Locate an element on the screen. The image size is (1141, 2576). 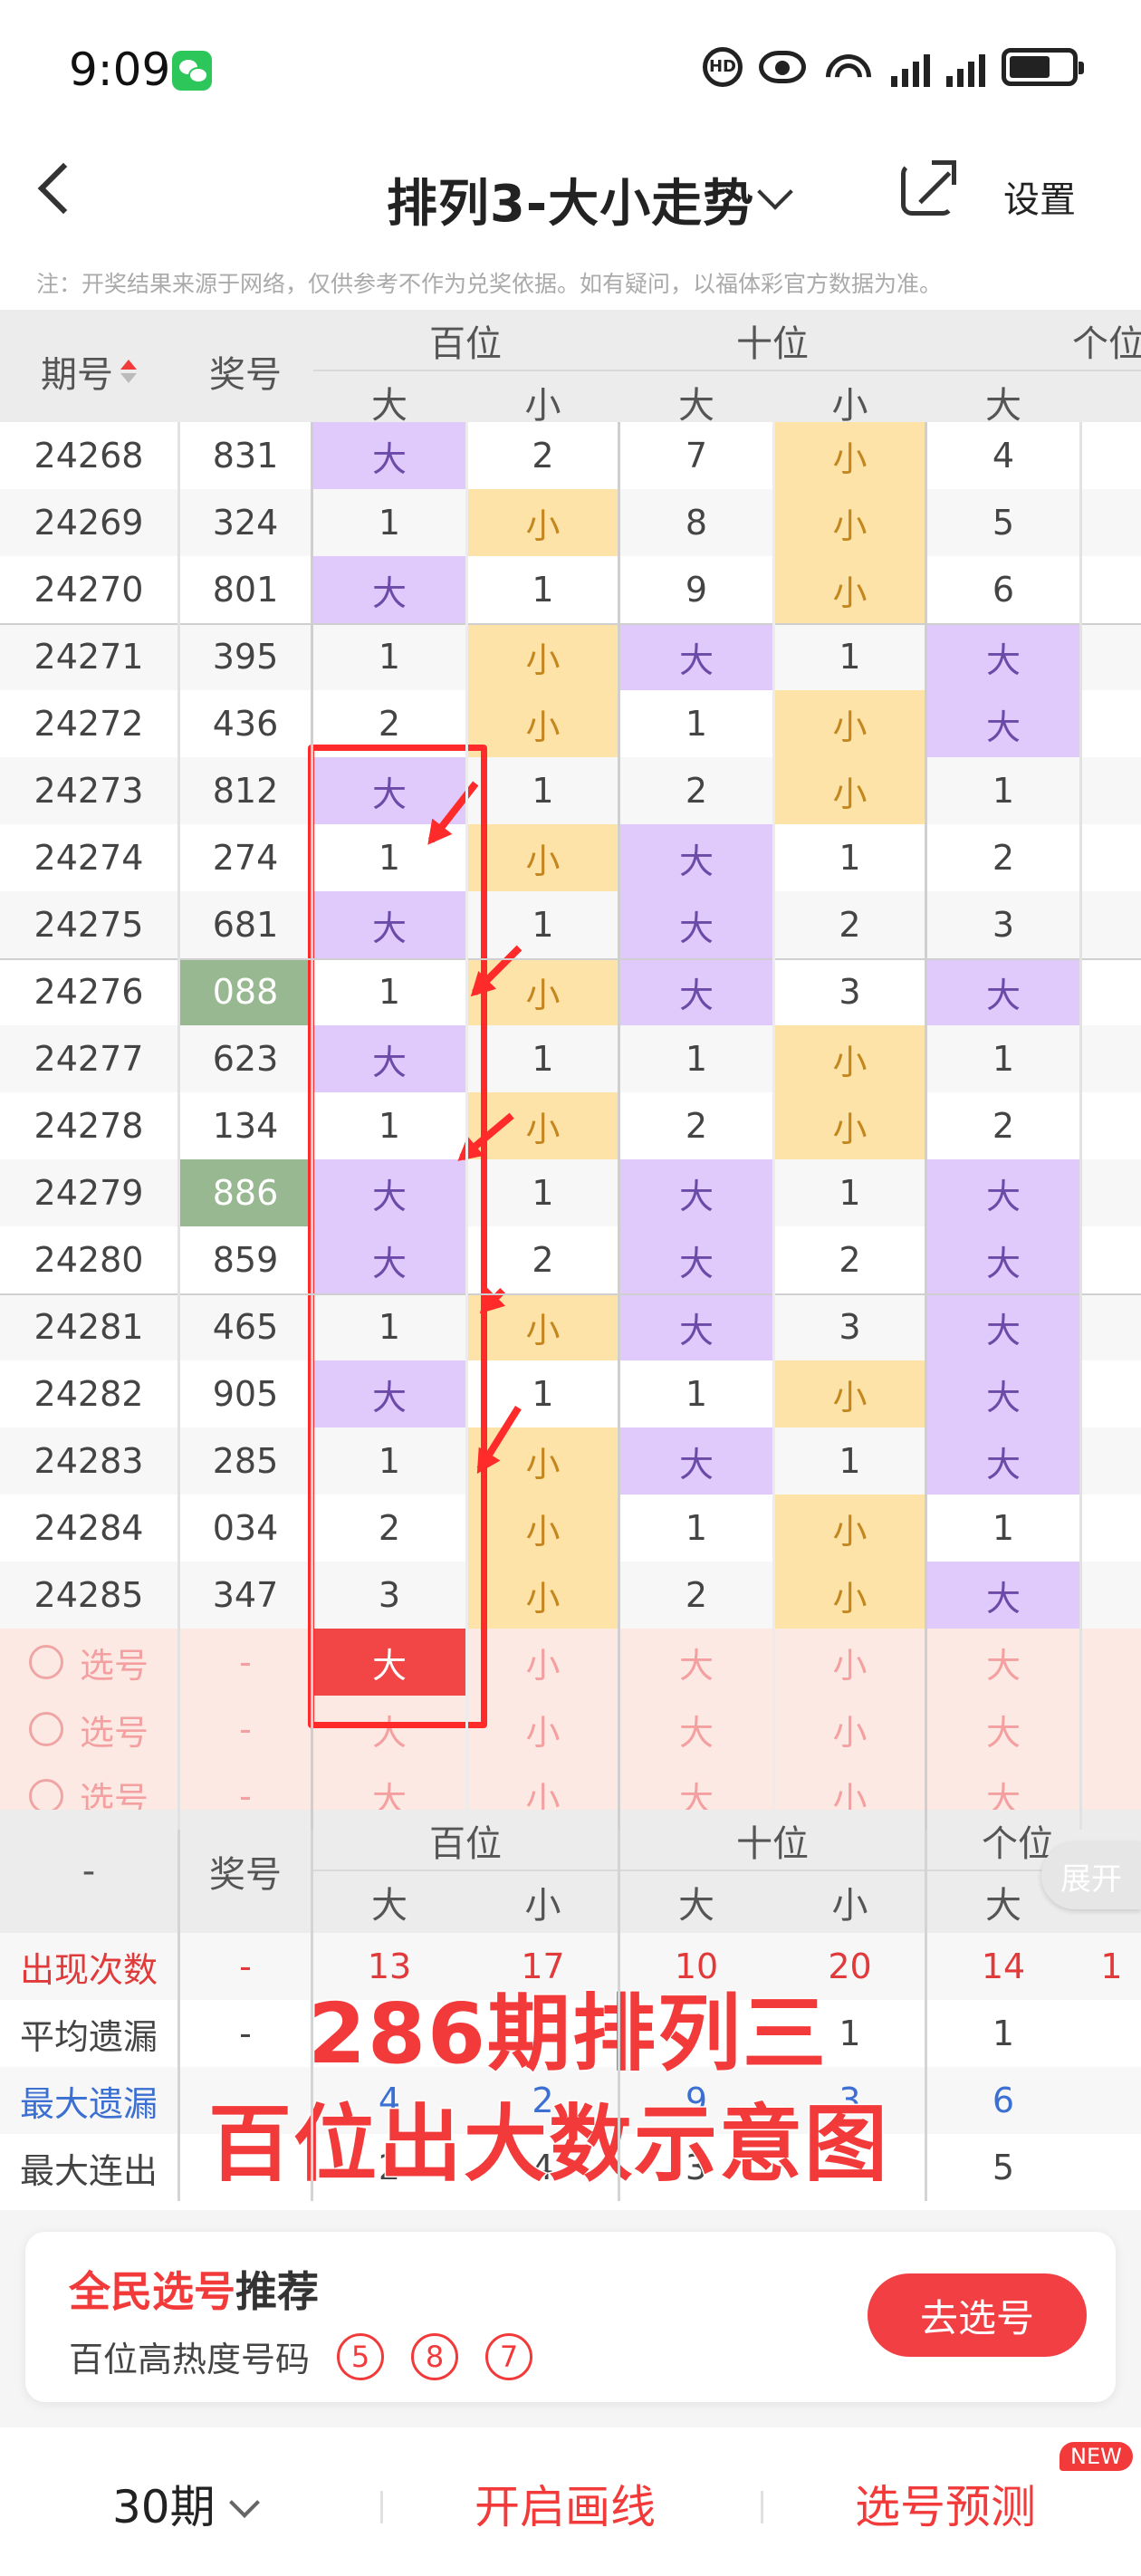
issue-cell: 24280 is located at coordinates (89, 1260).